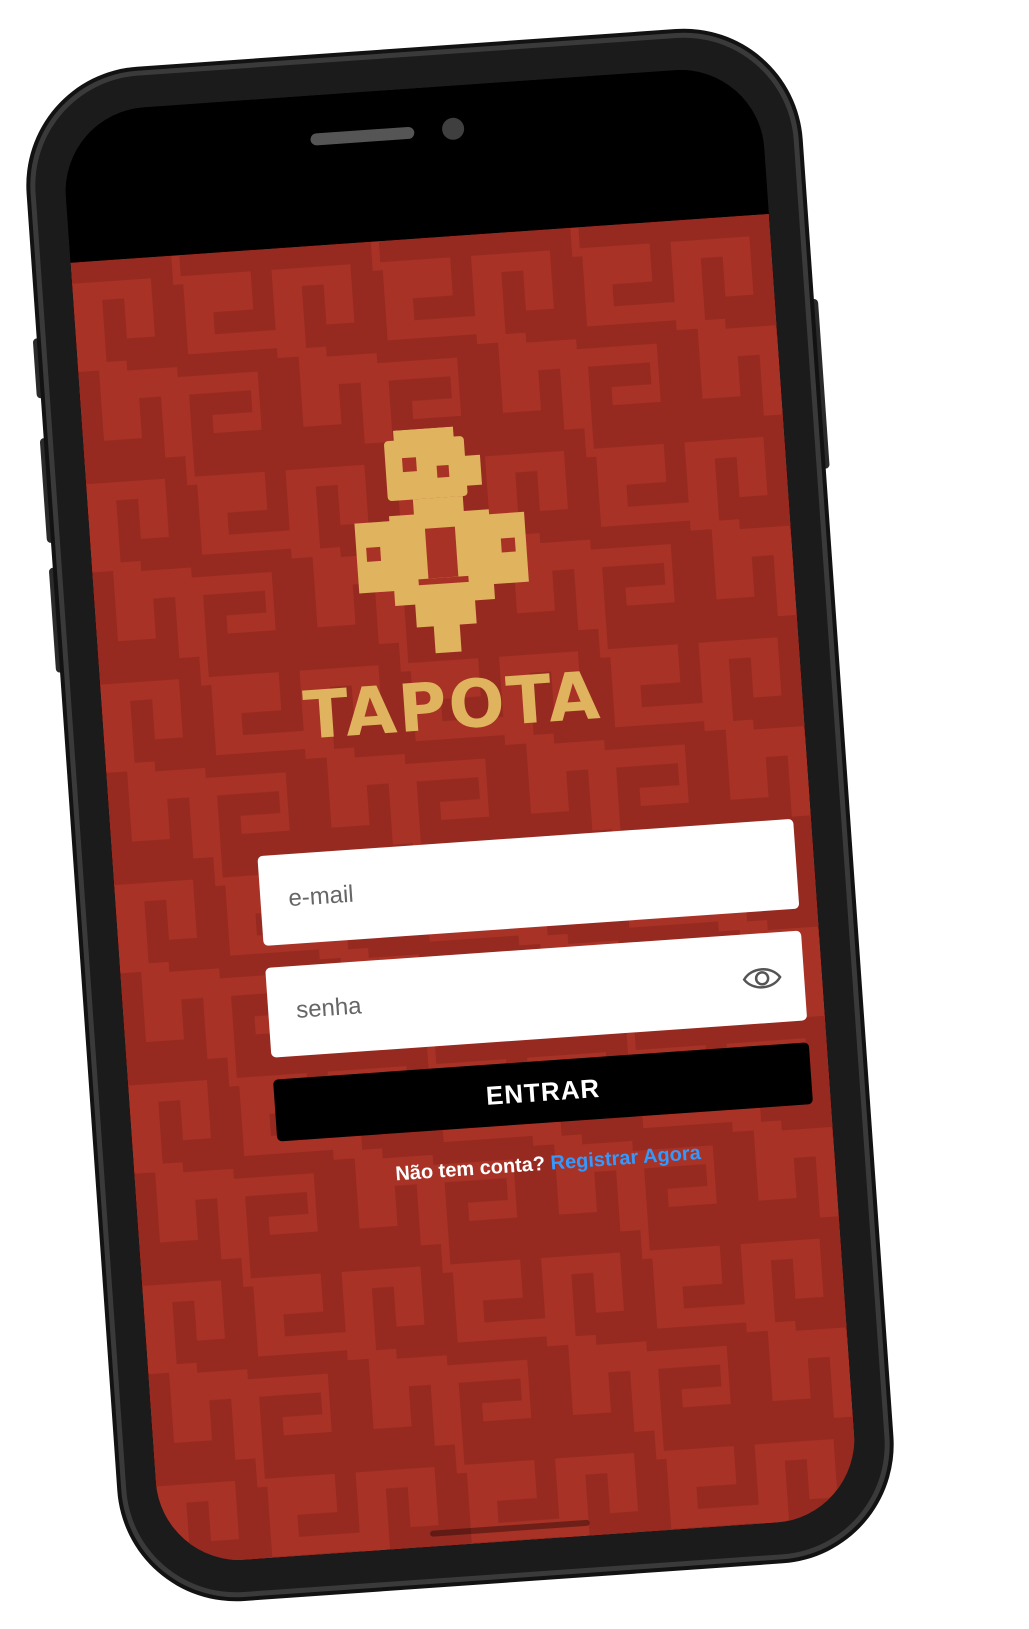  I want to click on brand-logo: TAPOTA, so click(443, 586).